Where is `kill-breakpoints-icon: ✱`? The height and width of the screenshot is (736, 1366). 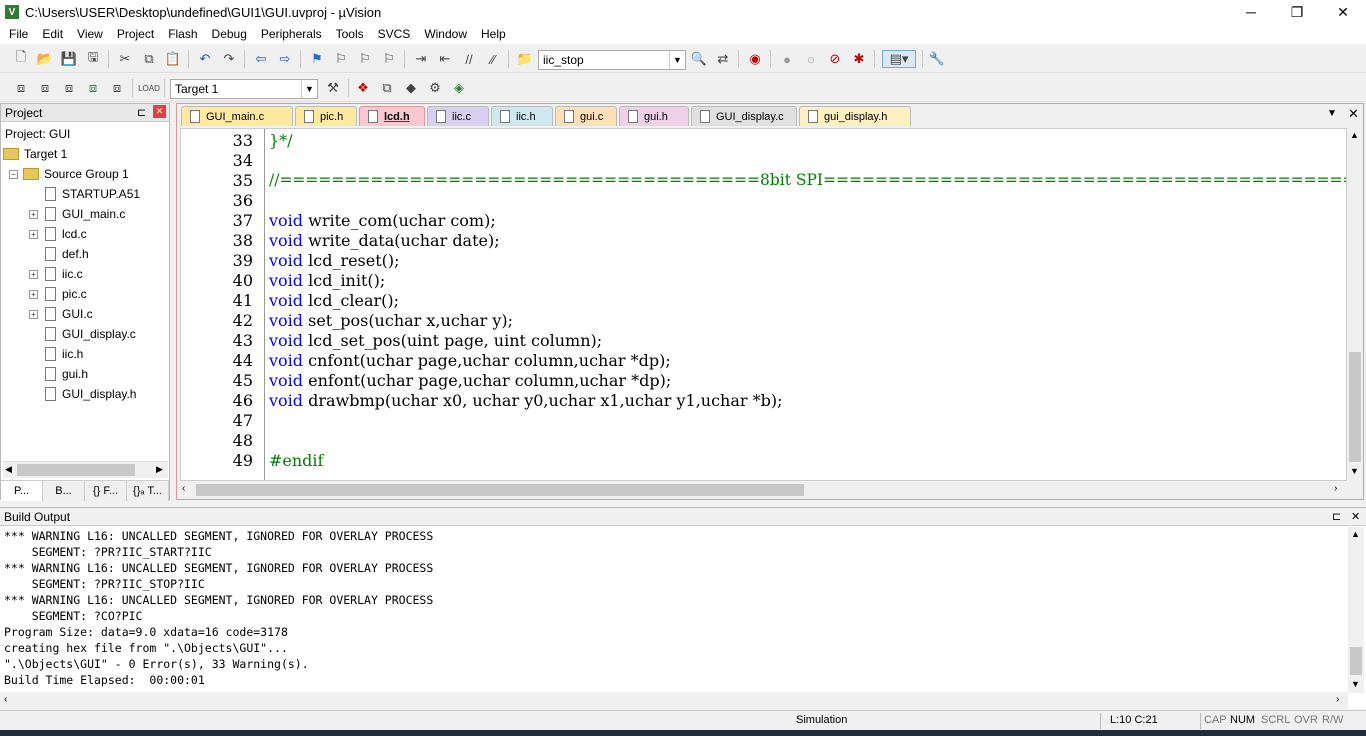 kill-breakpoints-icon: ✱ is located at coordinates (859, 59).